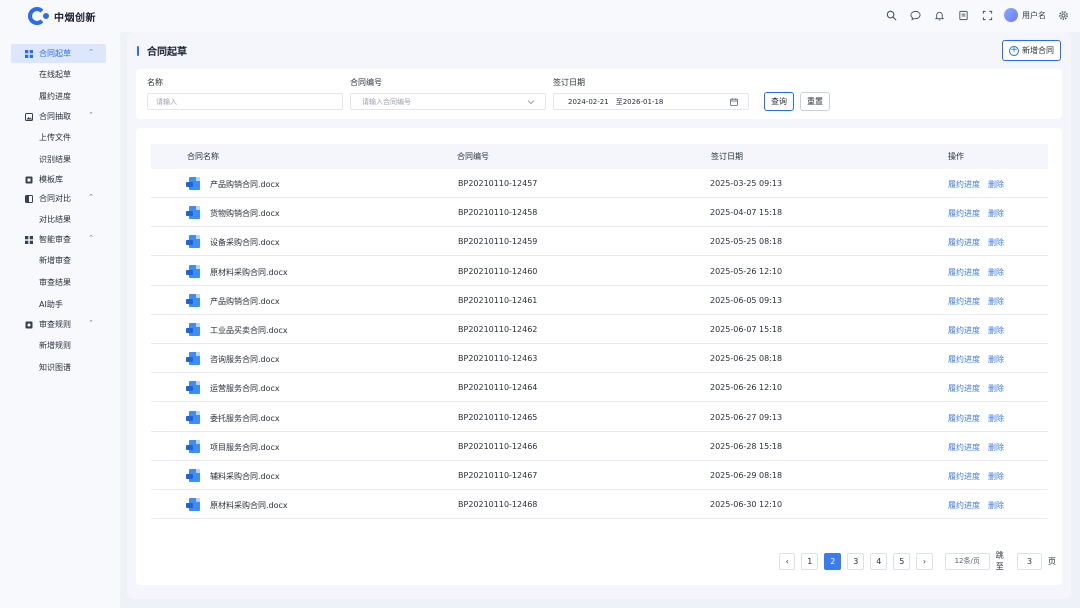 The width and height of the screenshot is (1080, 608). I want to click on contract-name: 辅料采购合同.docx, so click(245, 476).